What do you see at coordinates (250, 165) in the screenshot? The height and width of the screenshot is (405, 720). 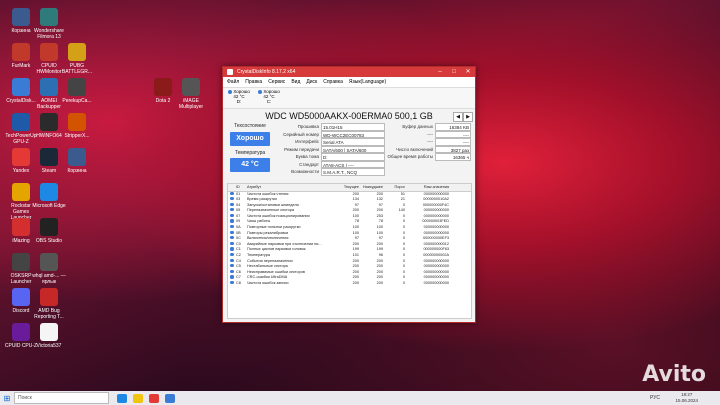 I see `temperature-badge: 42 °C` at bounding box center [250, 165].